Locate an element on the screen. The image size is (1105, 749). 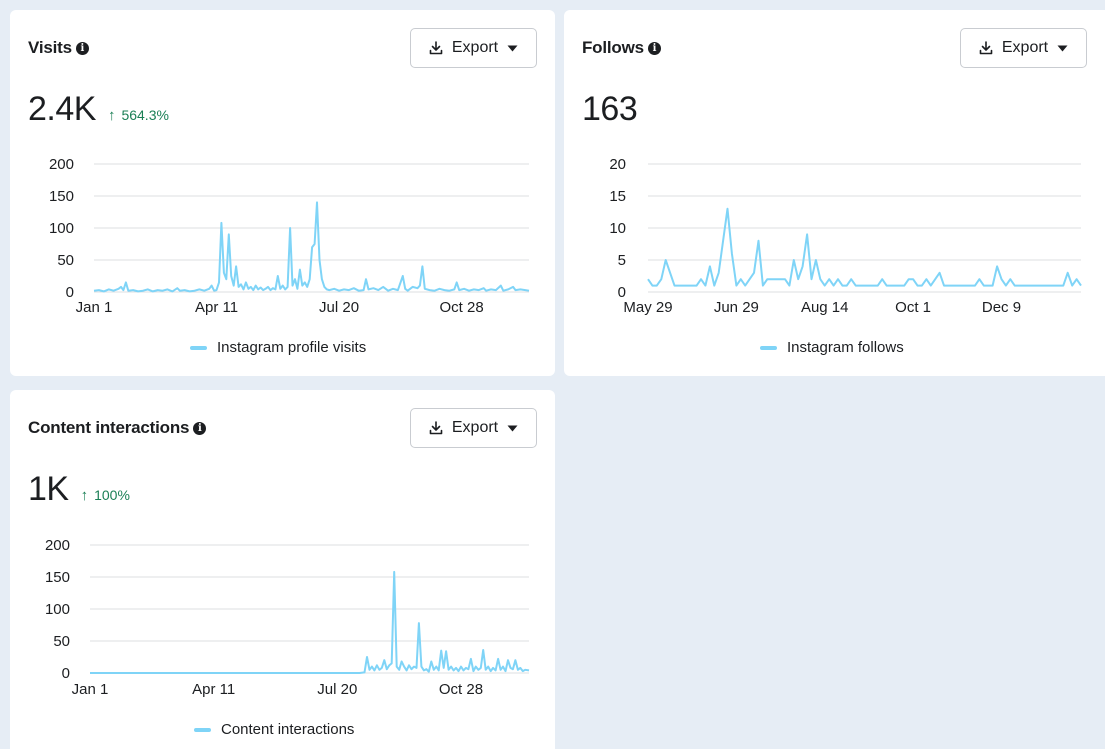
x-tick-label: Aug 14 is located at coordinates (825, 307).